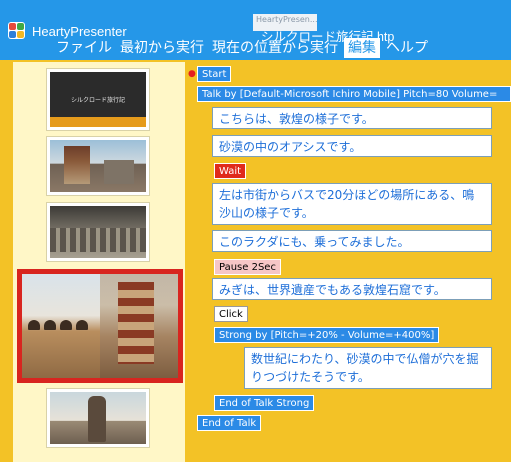 This screenshot has width=511, height=462. I want to click on strong-command: Strong by [Pitch=+20% - Volume=+400%], so click(327, 335).